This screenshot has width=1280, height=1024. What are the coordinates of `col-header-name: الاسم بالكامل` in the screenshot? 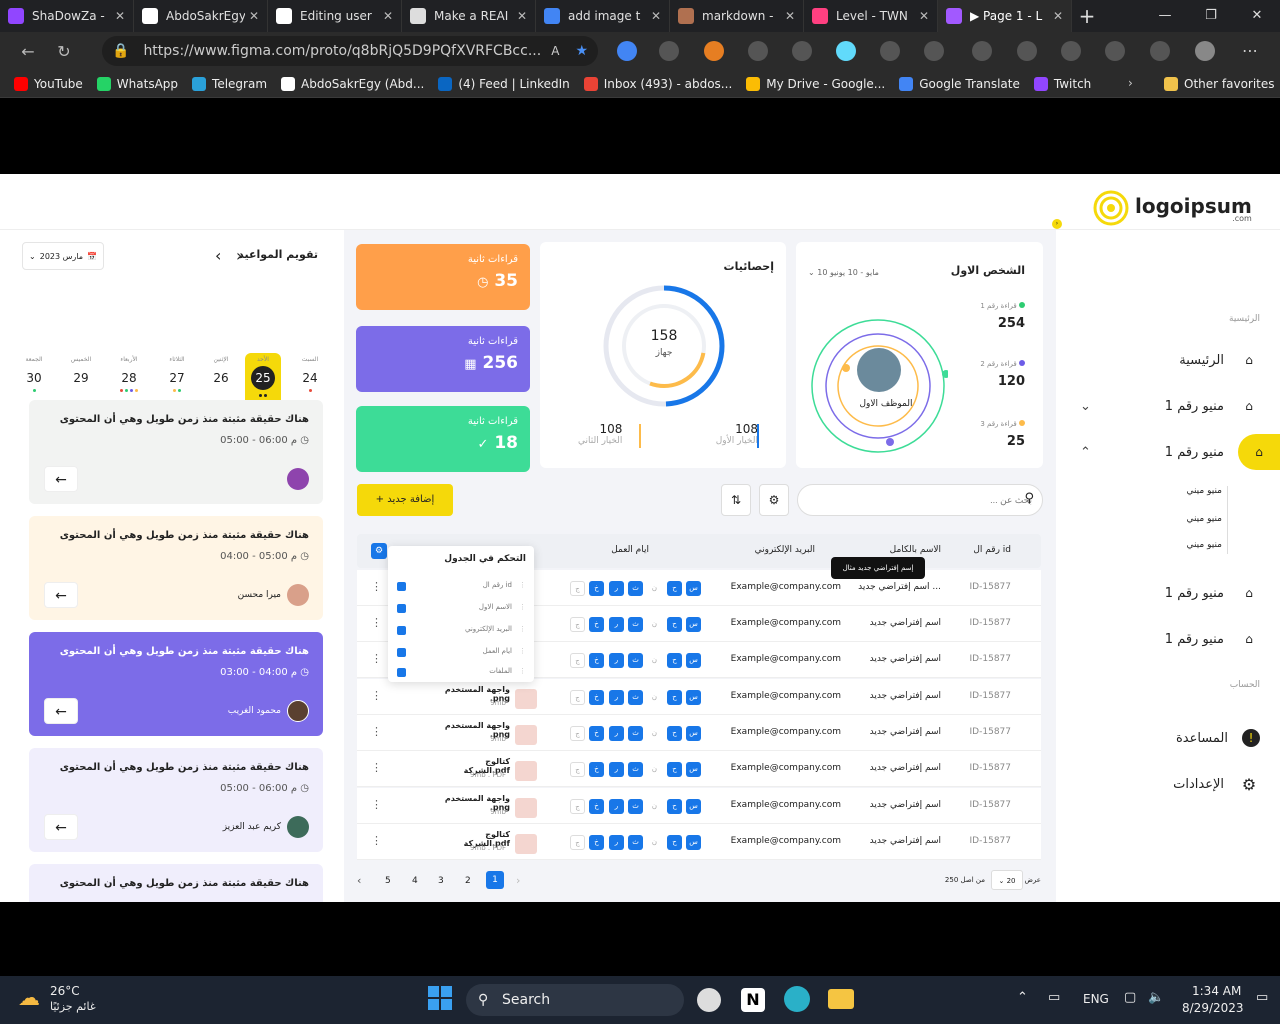 It's located at (915, 550).